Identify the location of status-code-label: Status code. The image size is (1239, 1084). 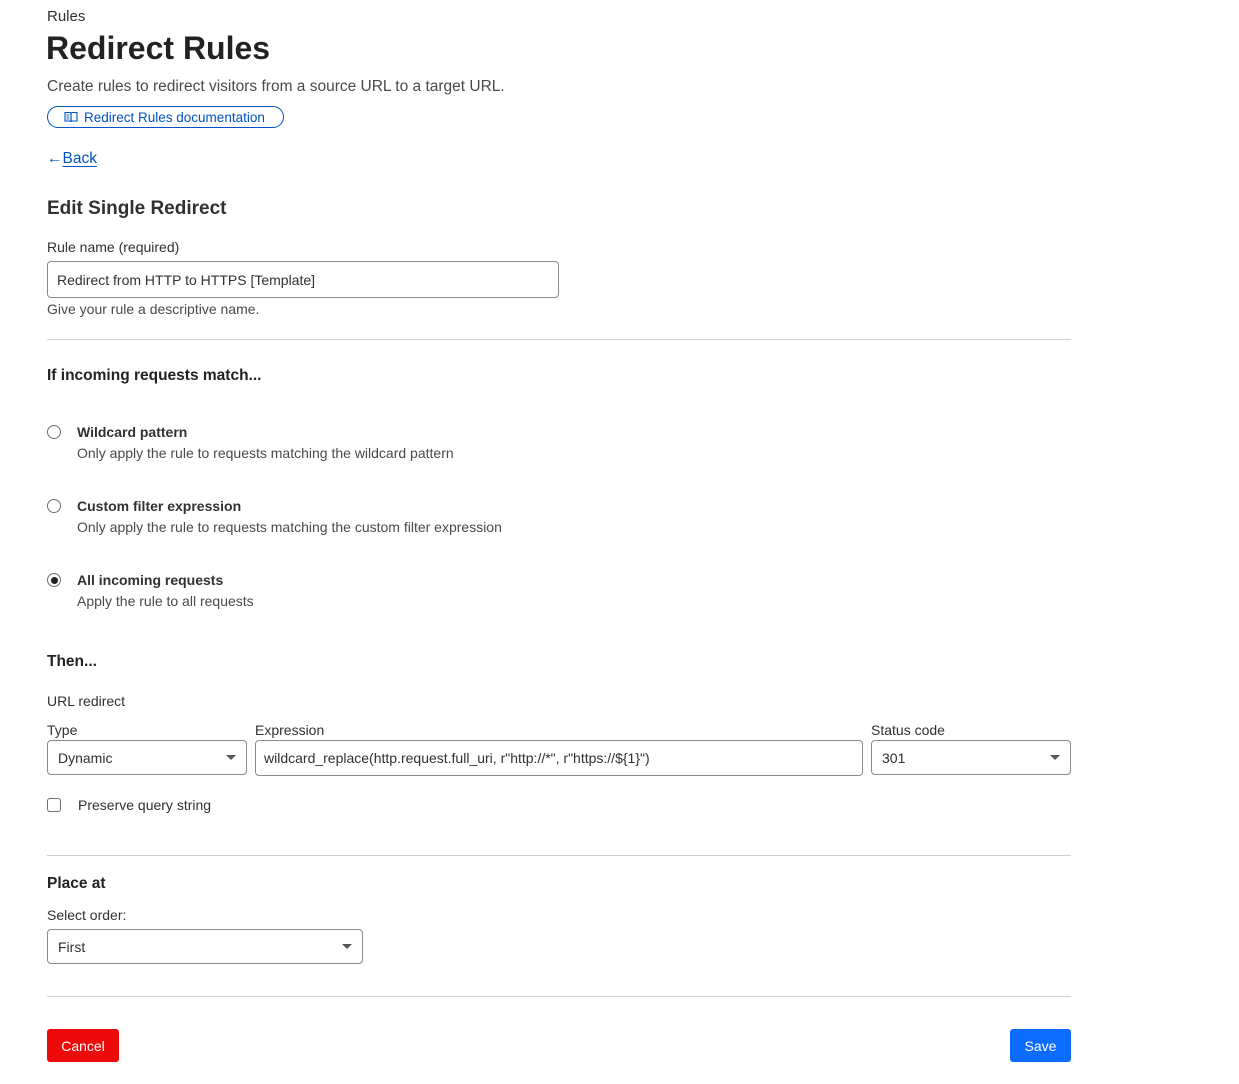
(908, 730).